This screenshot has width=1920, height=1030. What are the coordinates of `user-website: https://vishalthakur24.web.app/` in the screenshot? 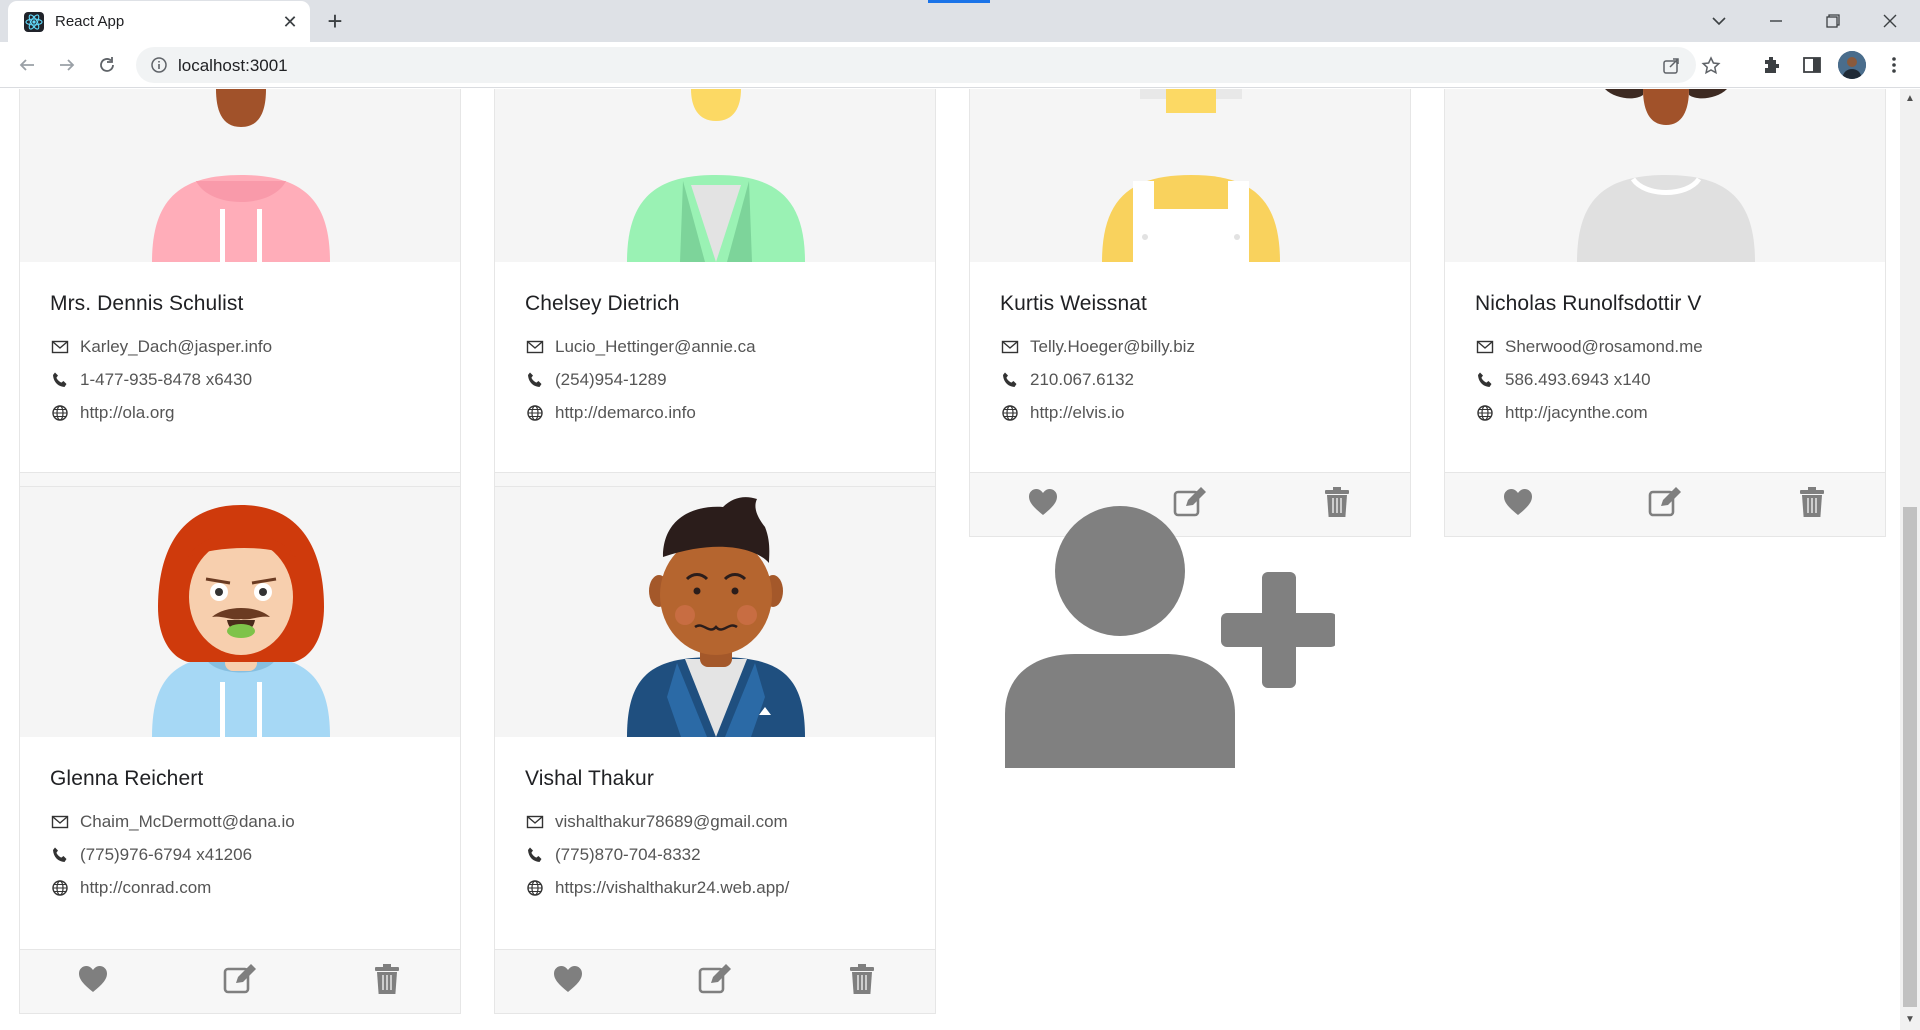 It's located at (672, 887).